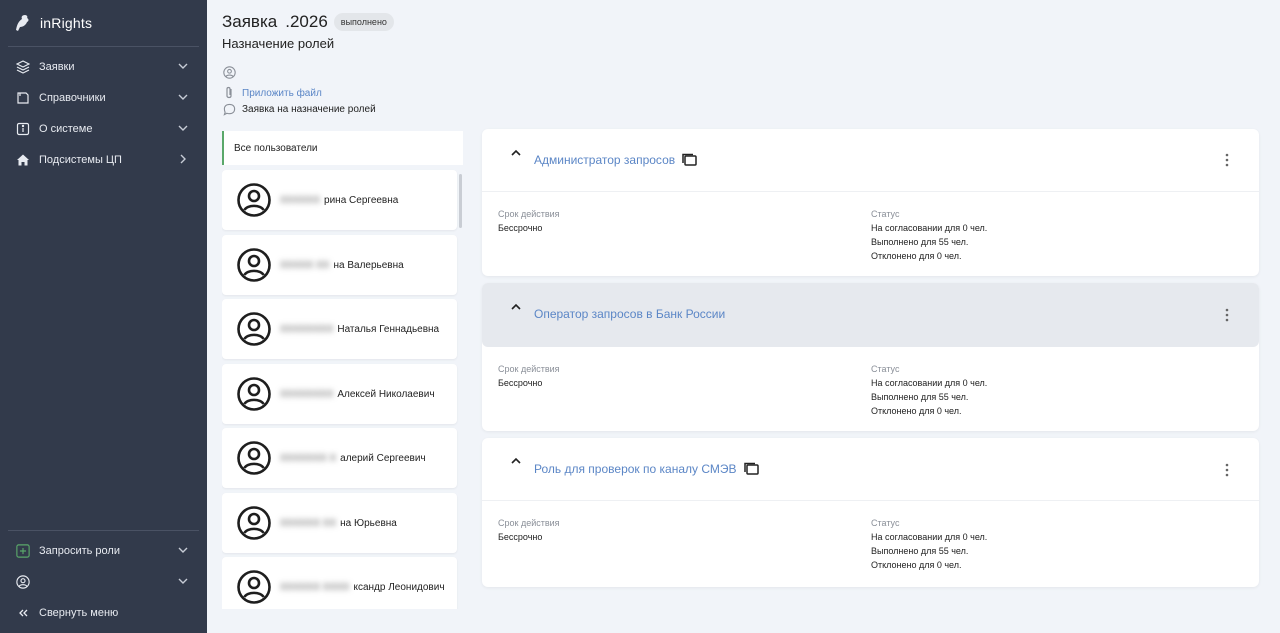 This screenshot has width=1280, height=633. Describe the element at coordinates (460, 201) in the screenshot. I see `scrollbar` at that location.